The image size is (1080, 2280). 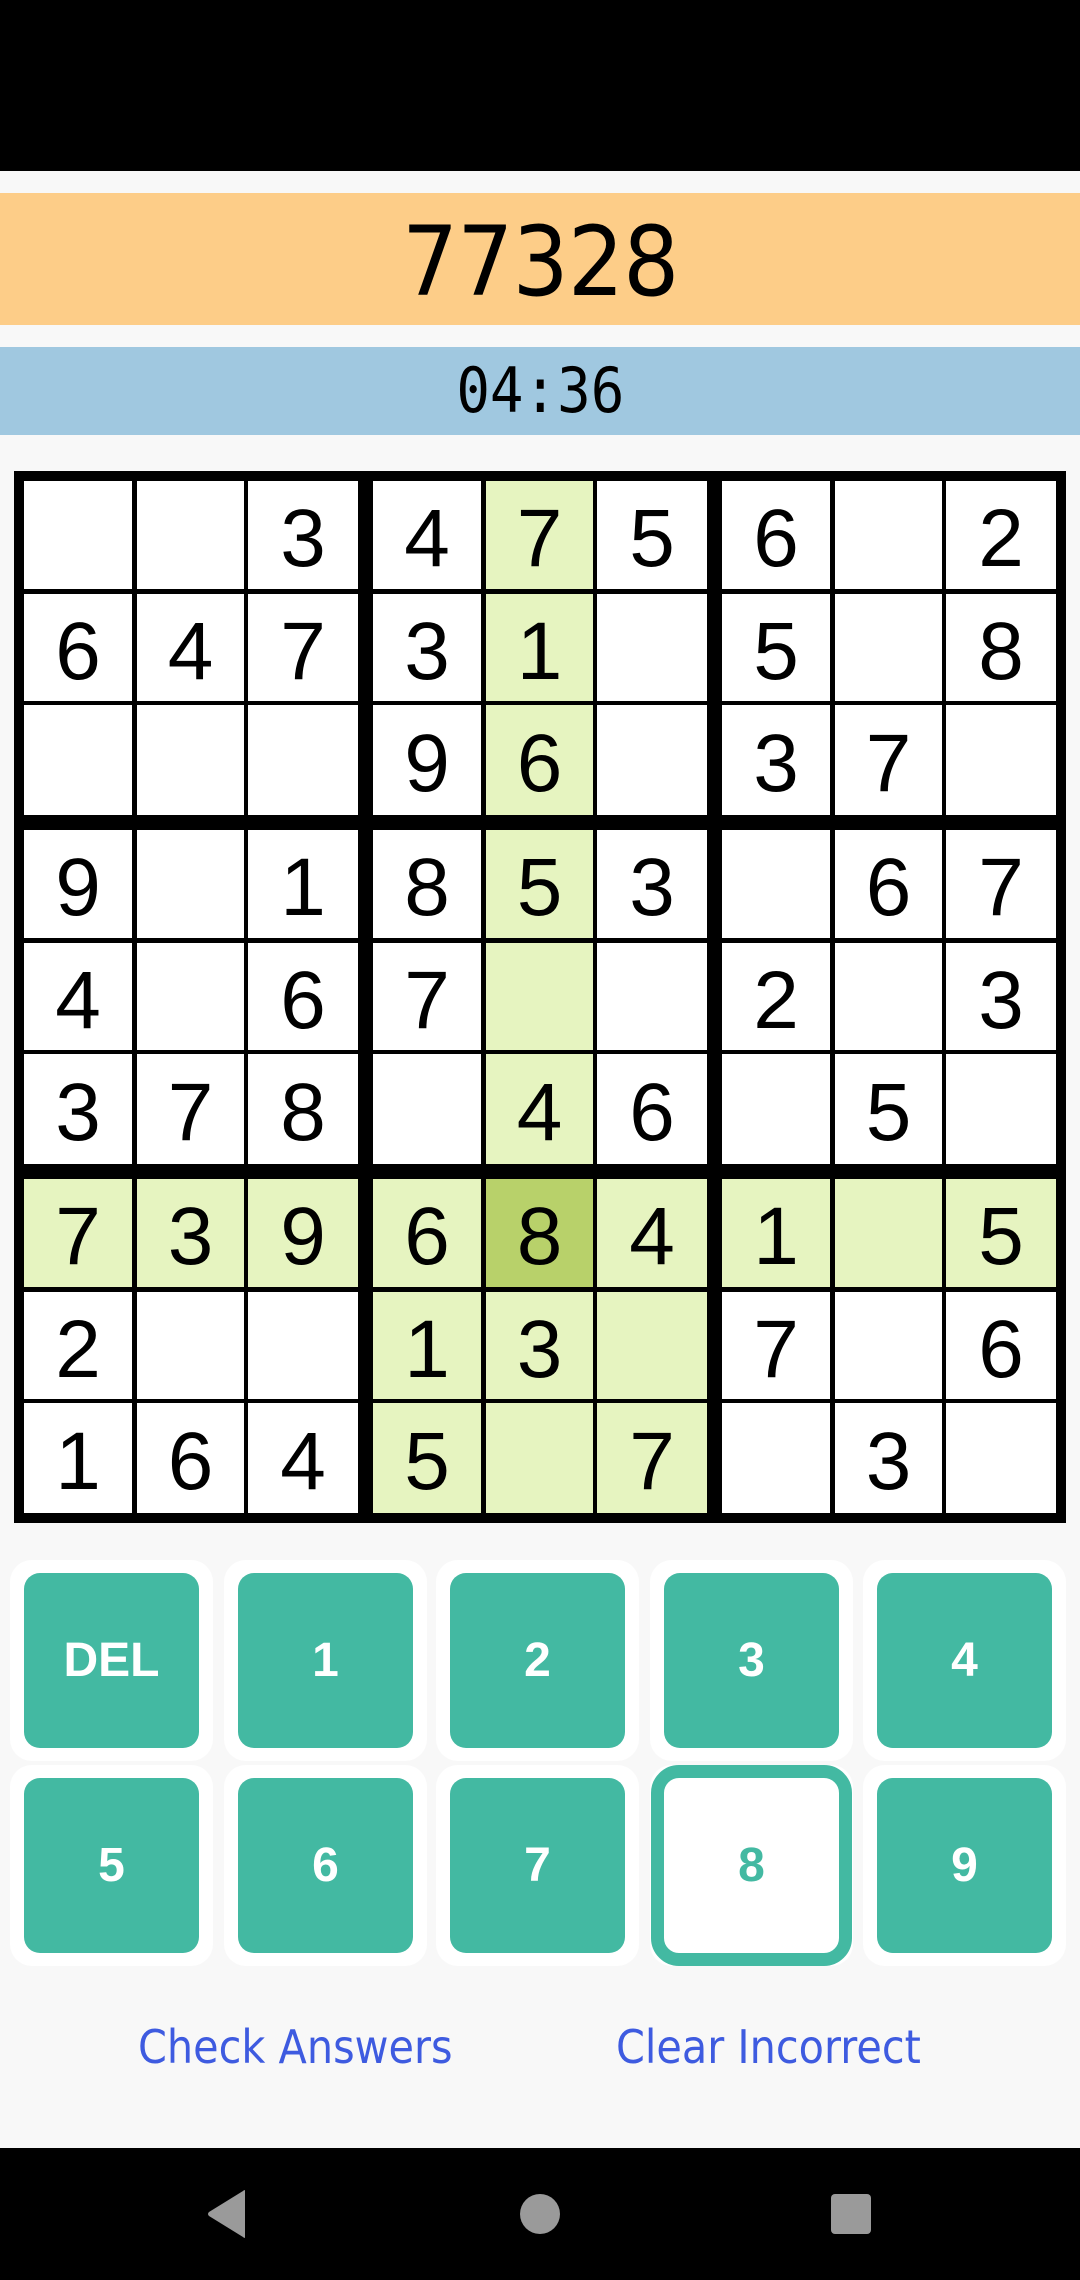 What do you see at coordinates (111, 1660) in the screenshot?
I see `delete-key: DEL` at bounding box center [111, 1660].